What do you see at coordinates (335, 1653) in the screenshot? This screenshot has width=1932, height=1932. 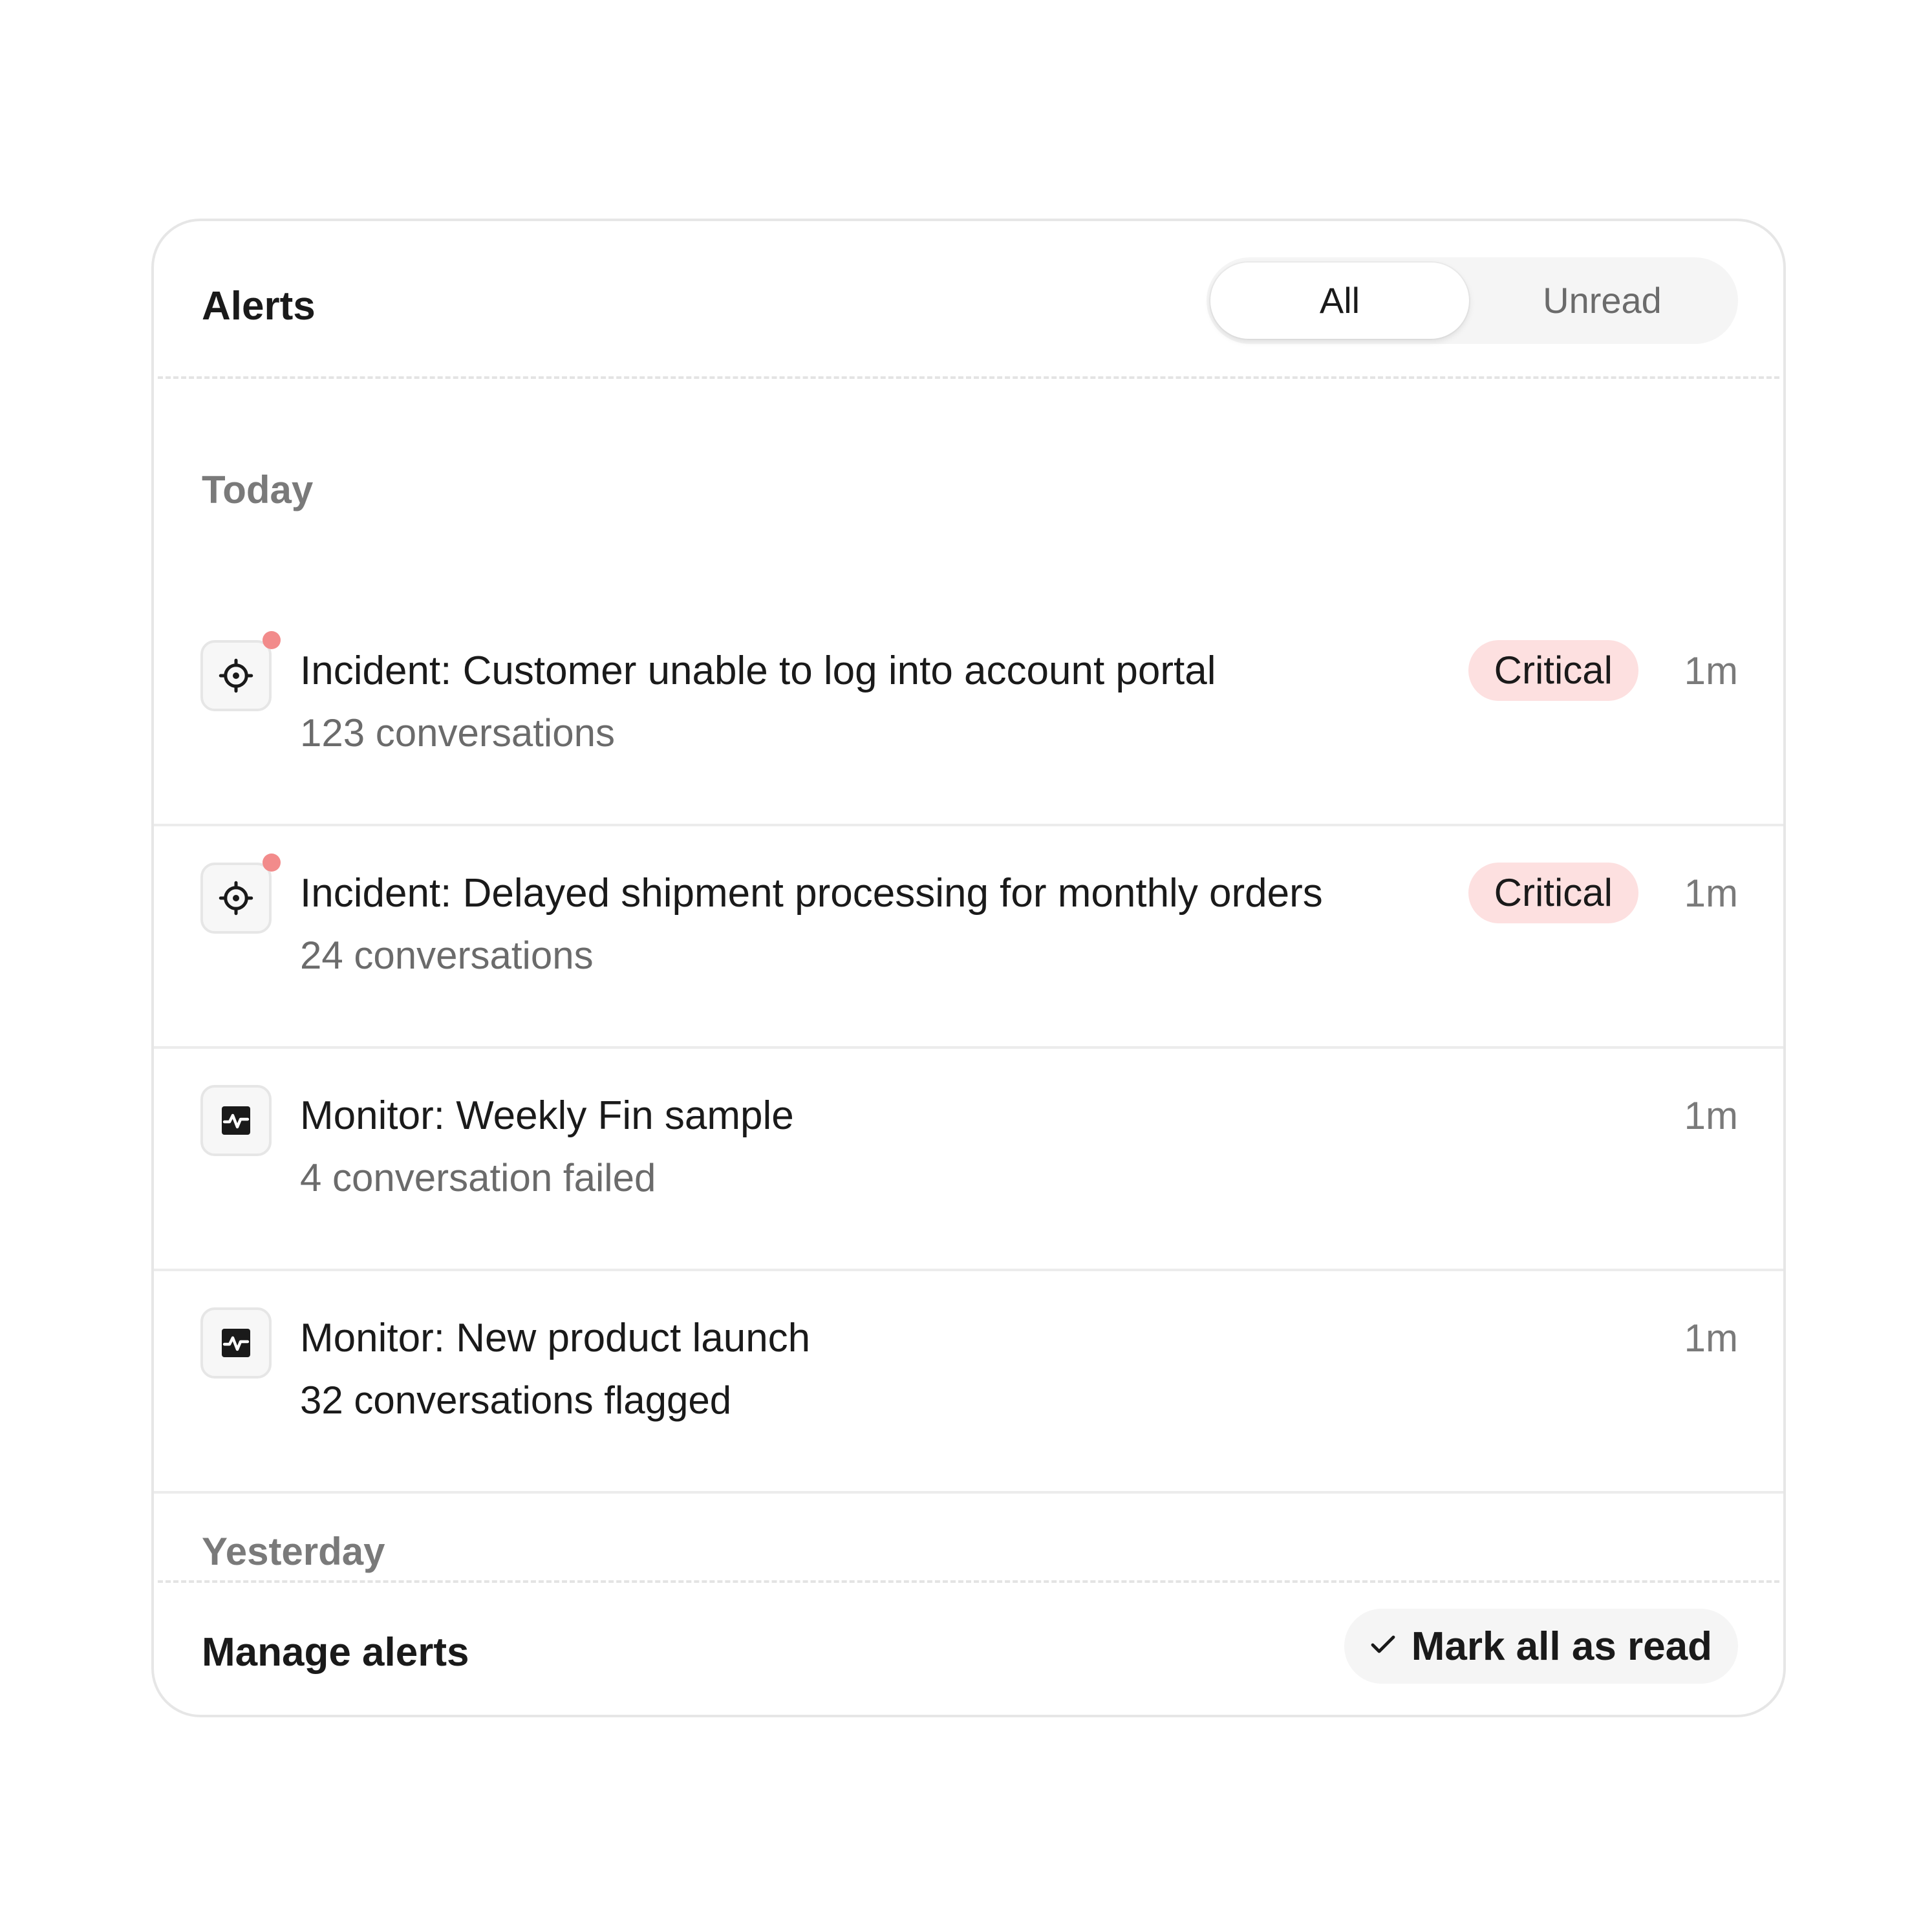 I see `manage-alerts-link: Manage alerts` at bounding box center [335, 1653].